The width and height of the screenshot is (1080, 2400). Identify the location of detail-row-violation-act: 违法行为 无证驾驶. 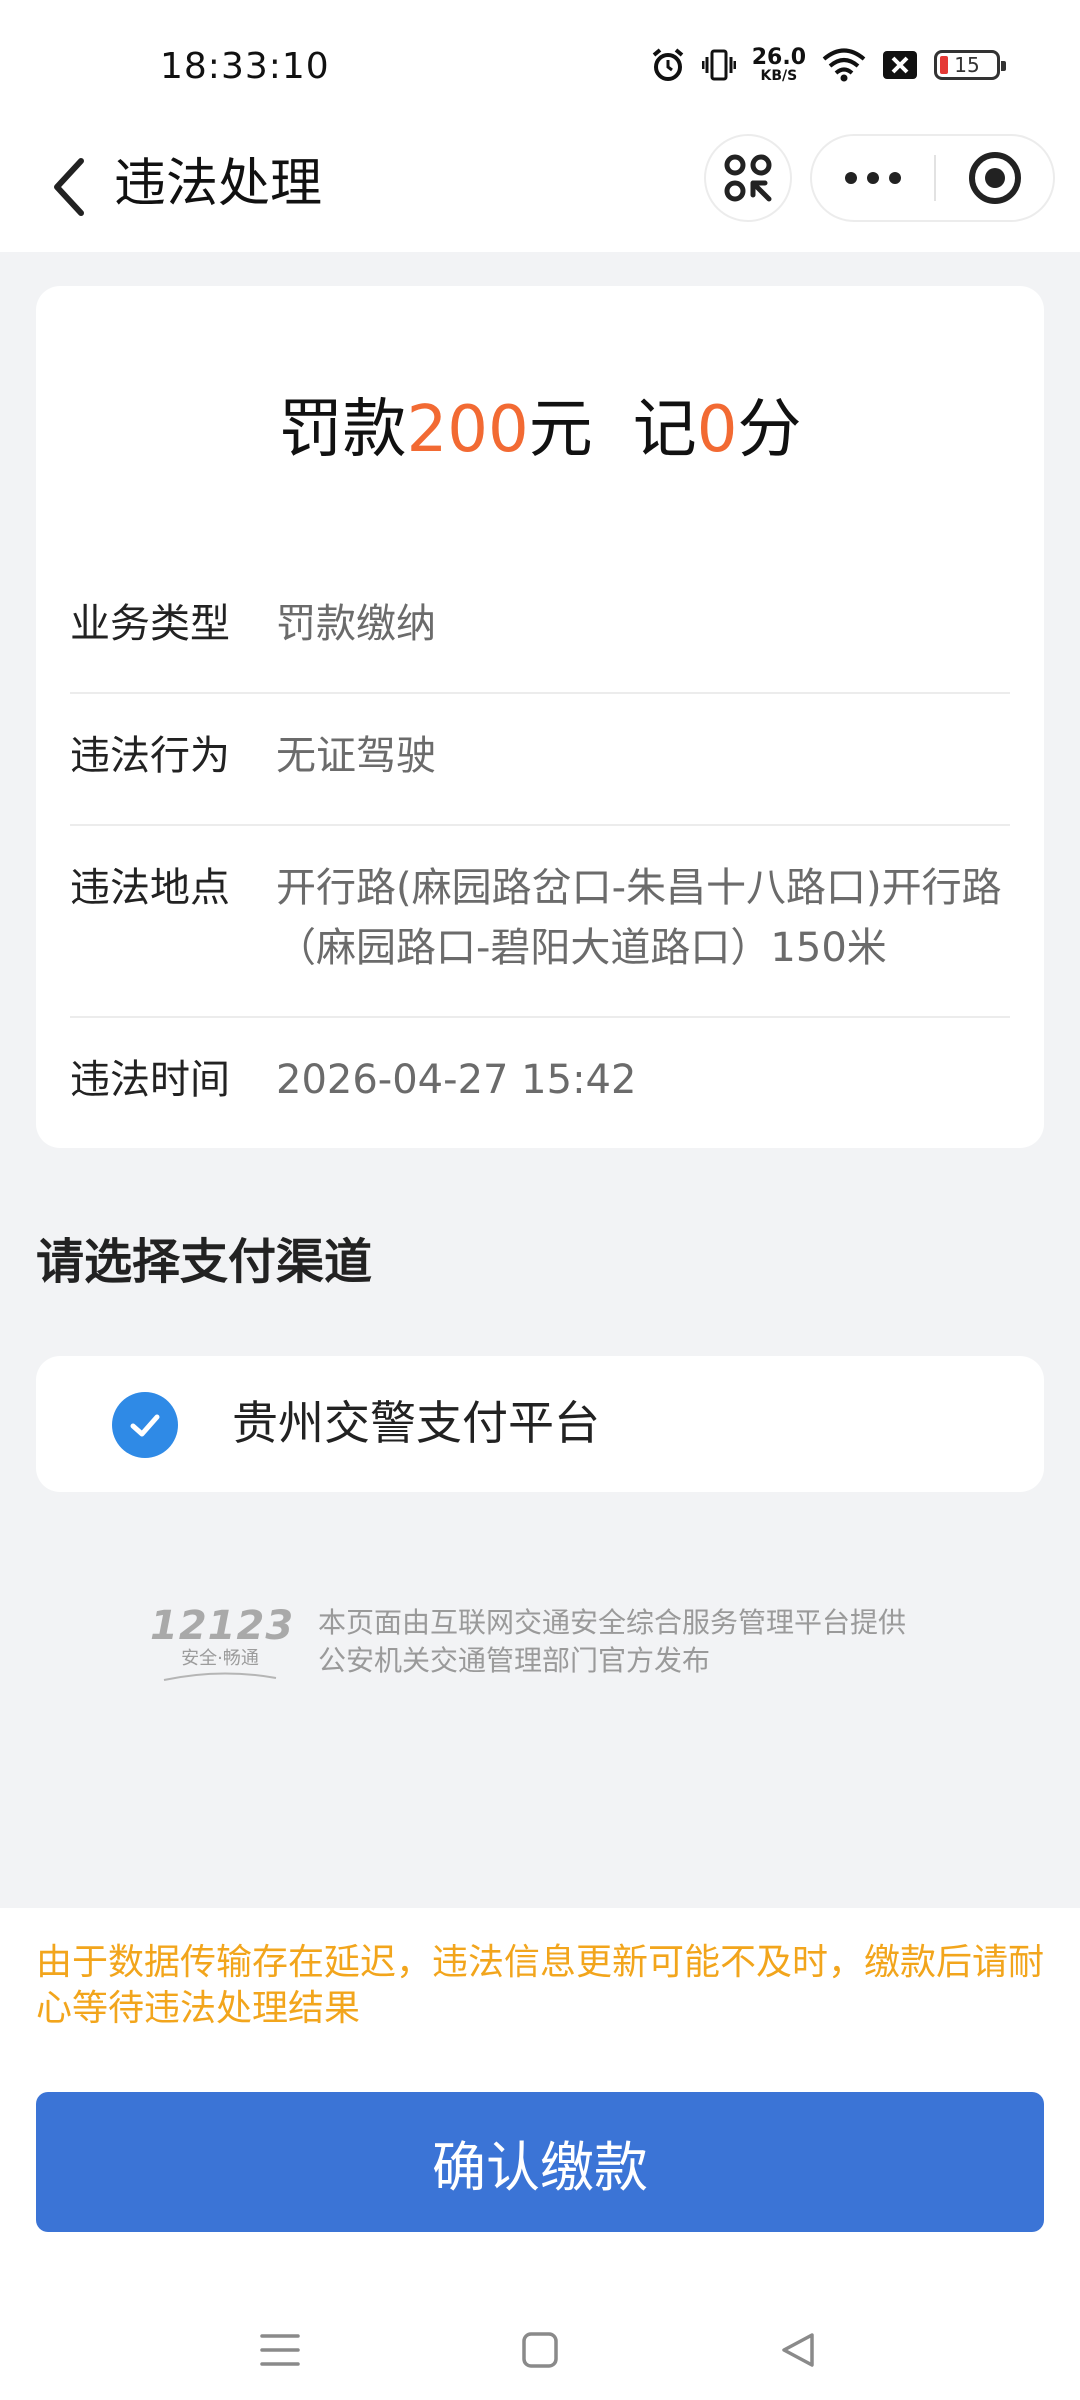
(540, 756).